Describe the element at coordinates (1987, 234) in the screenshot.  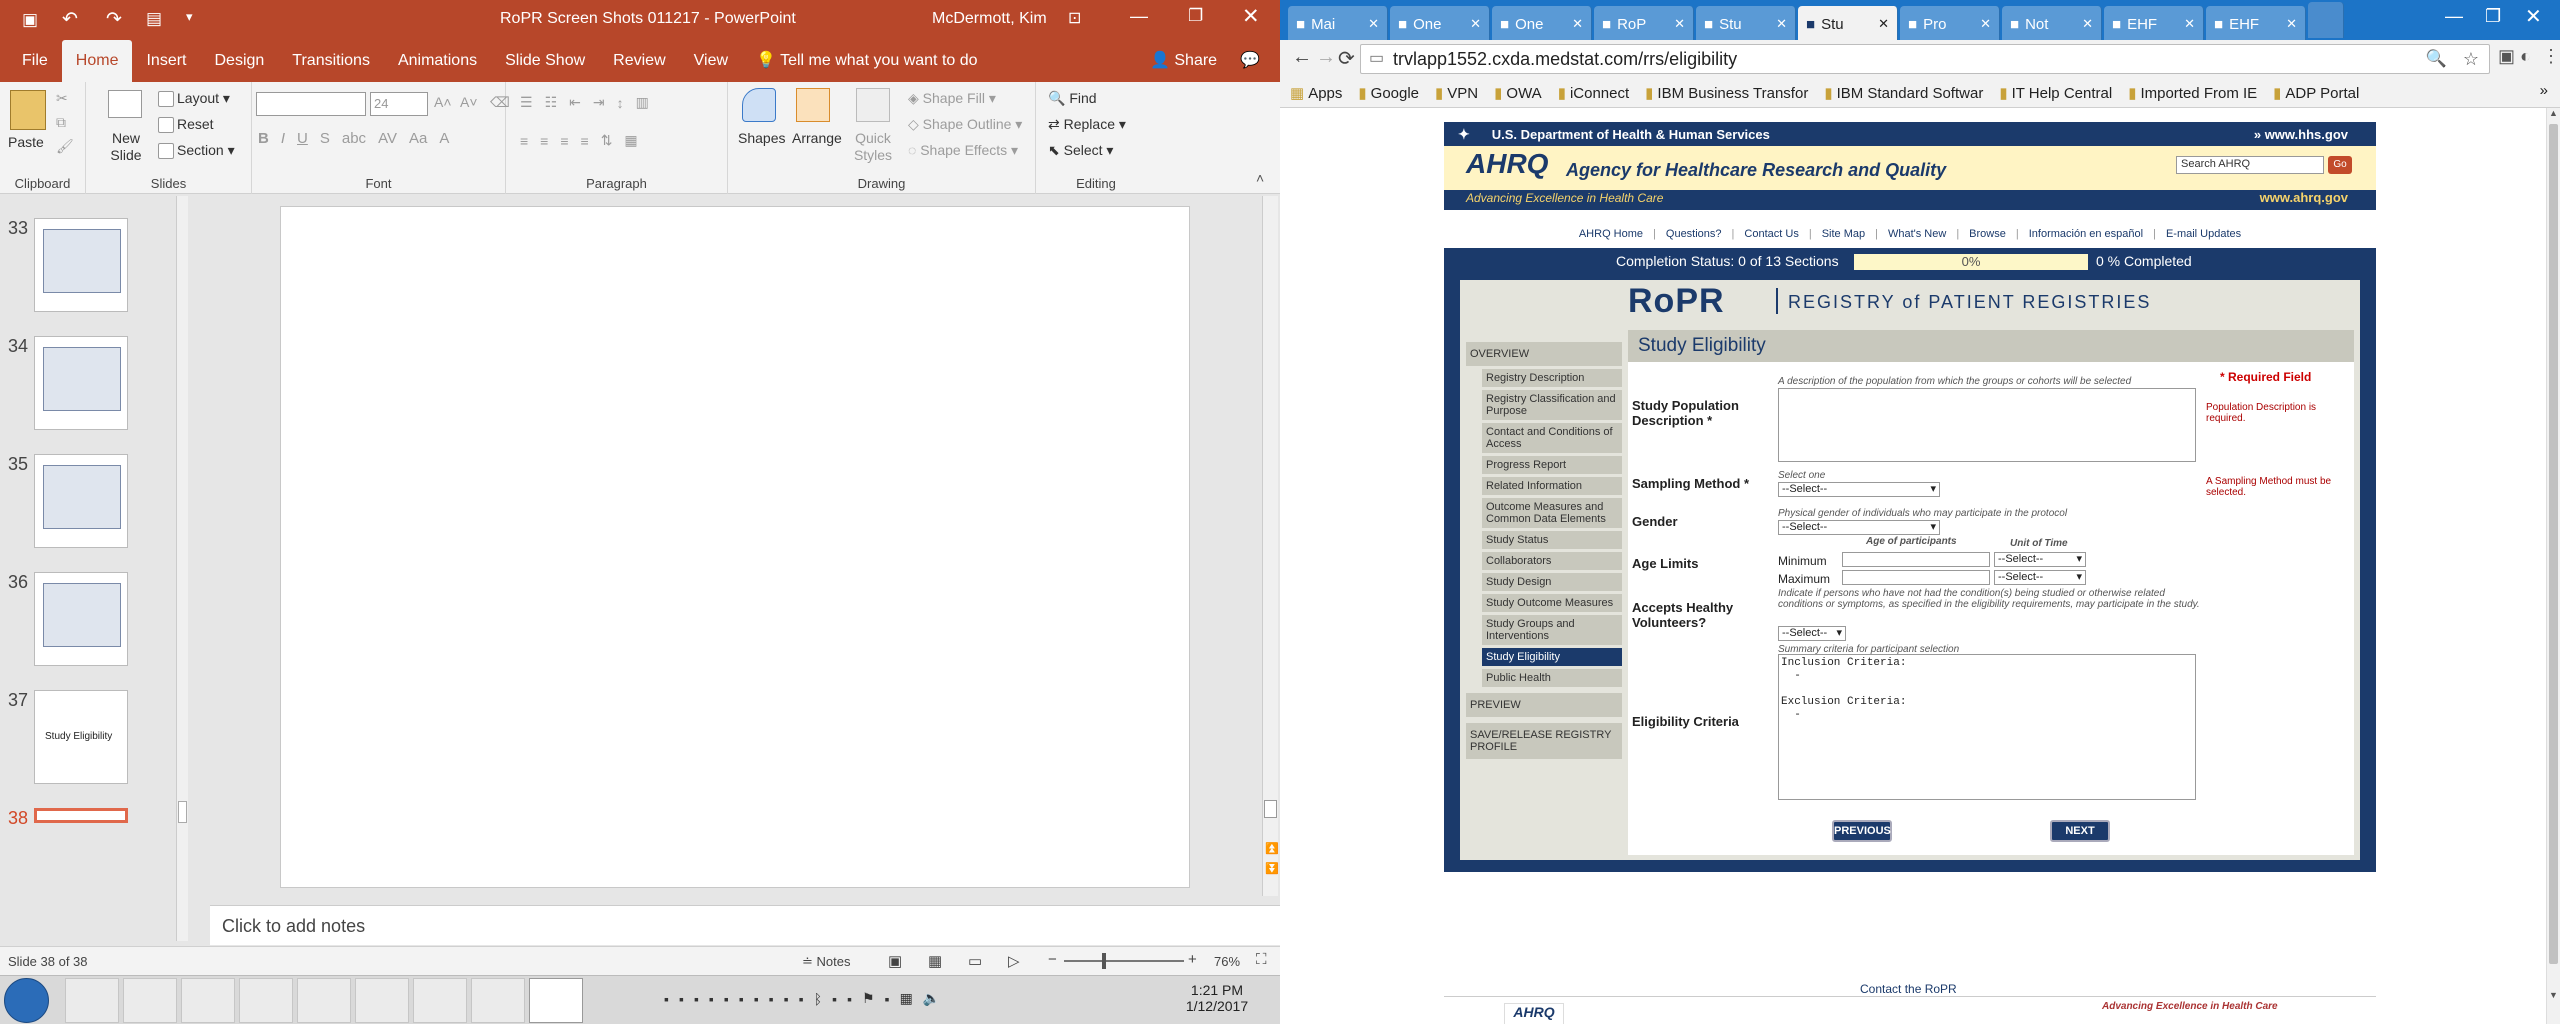
I see `ahrq-nav-link: Browse` at that location.